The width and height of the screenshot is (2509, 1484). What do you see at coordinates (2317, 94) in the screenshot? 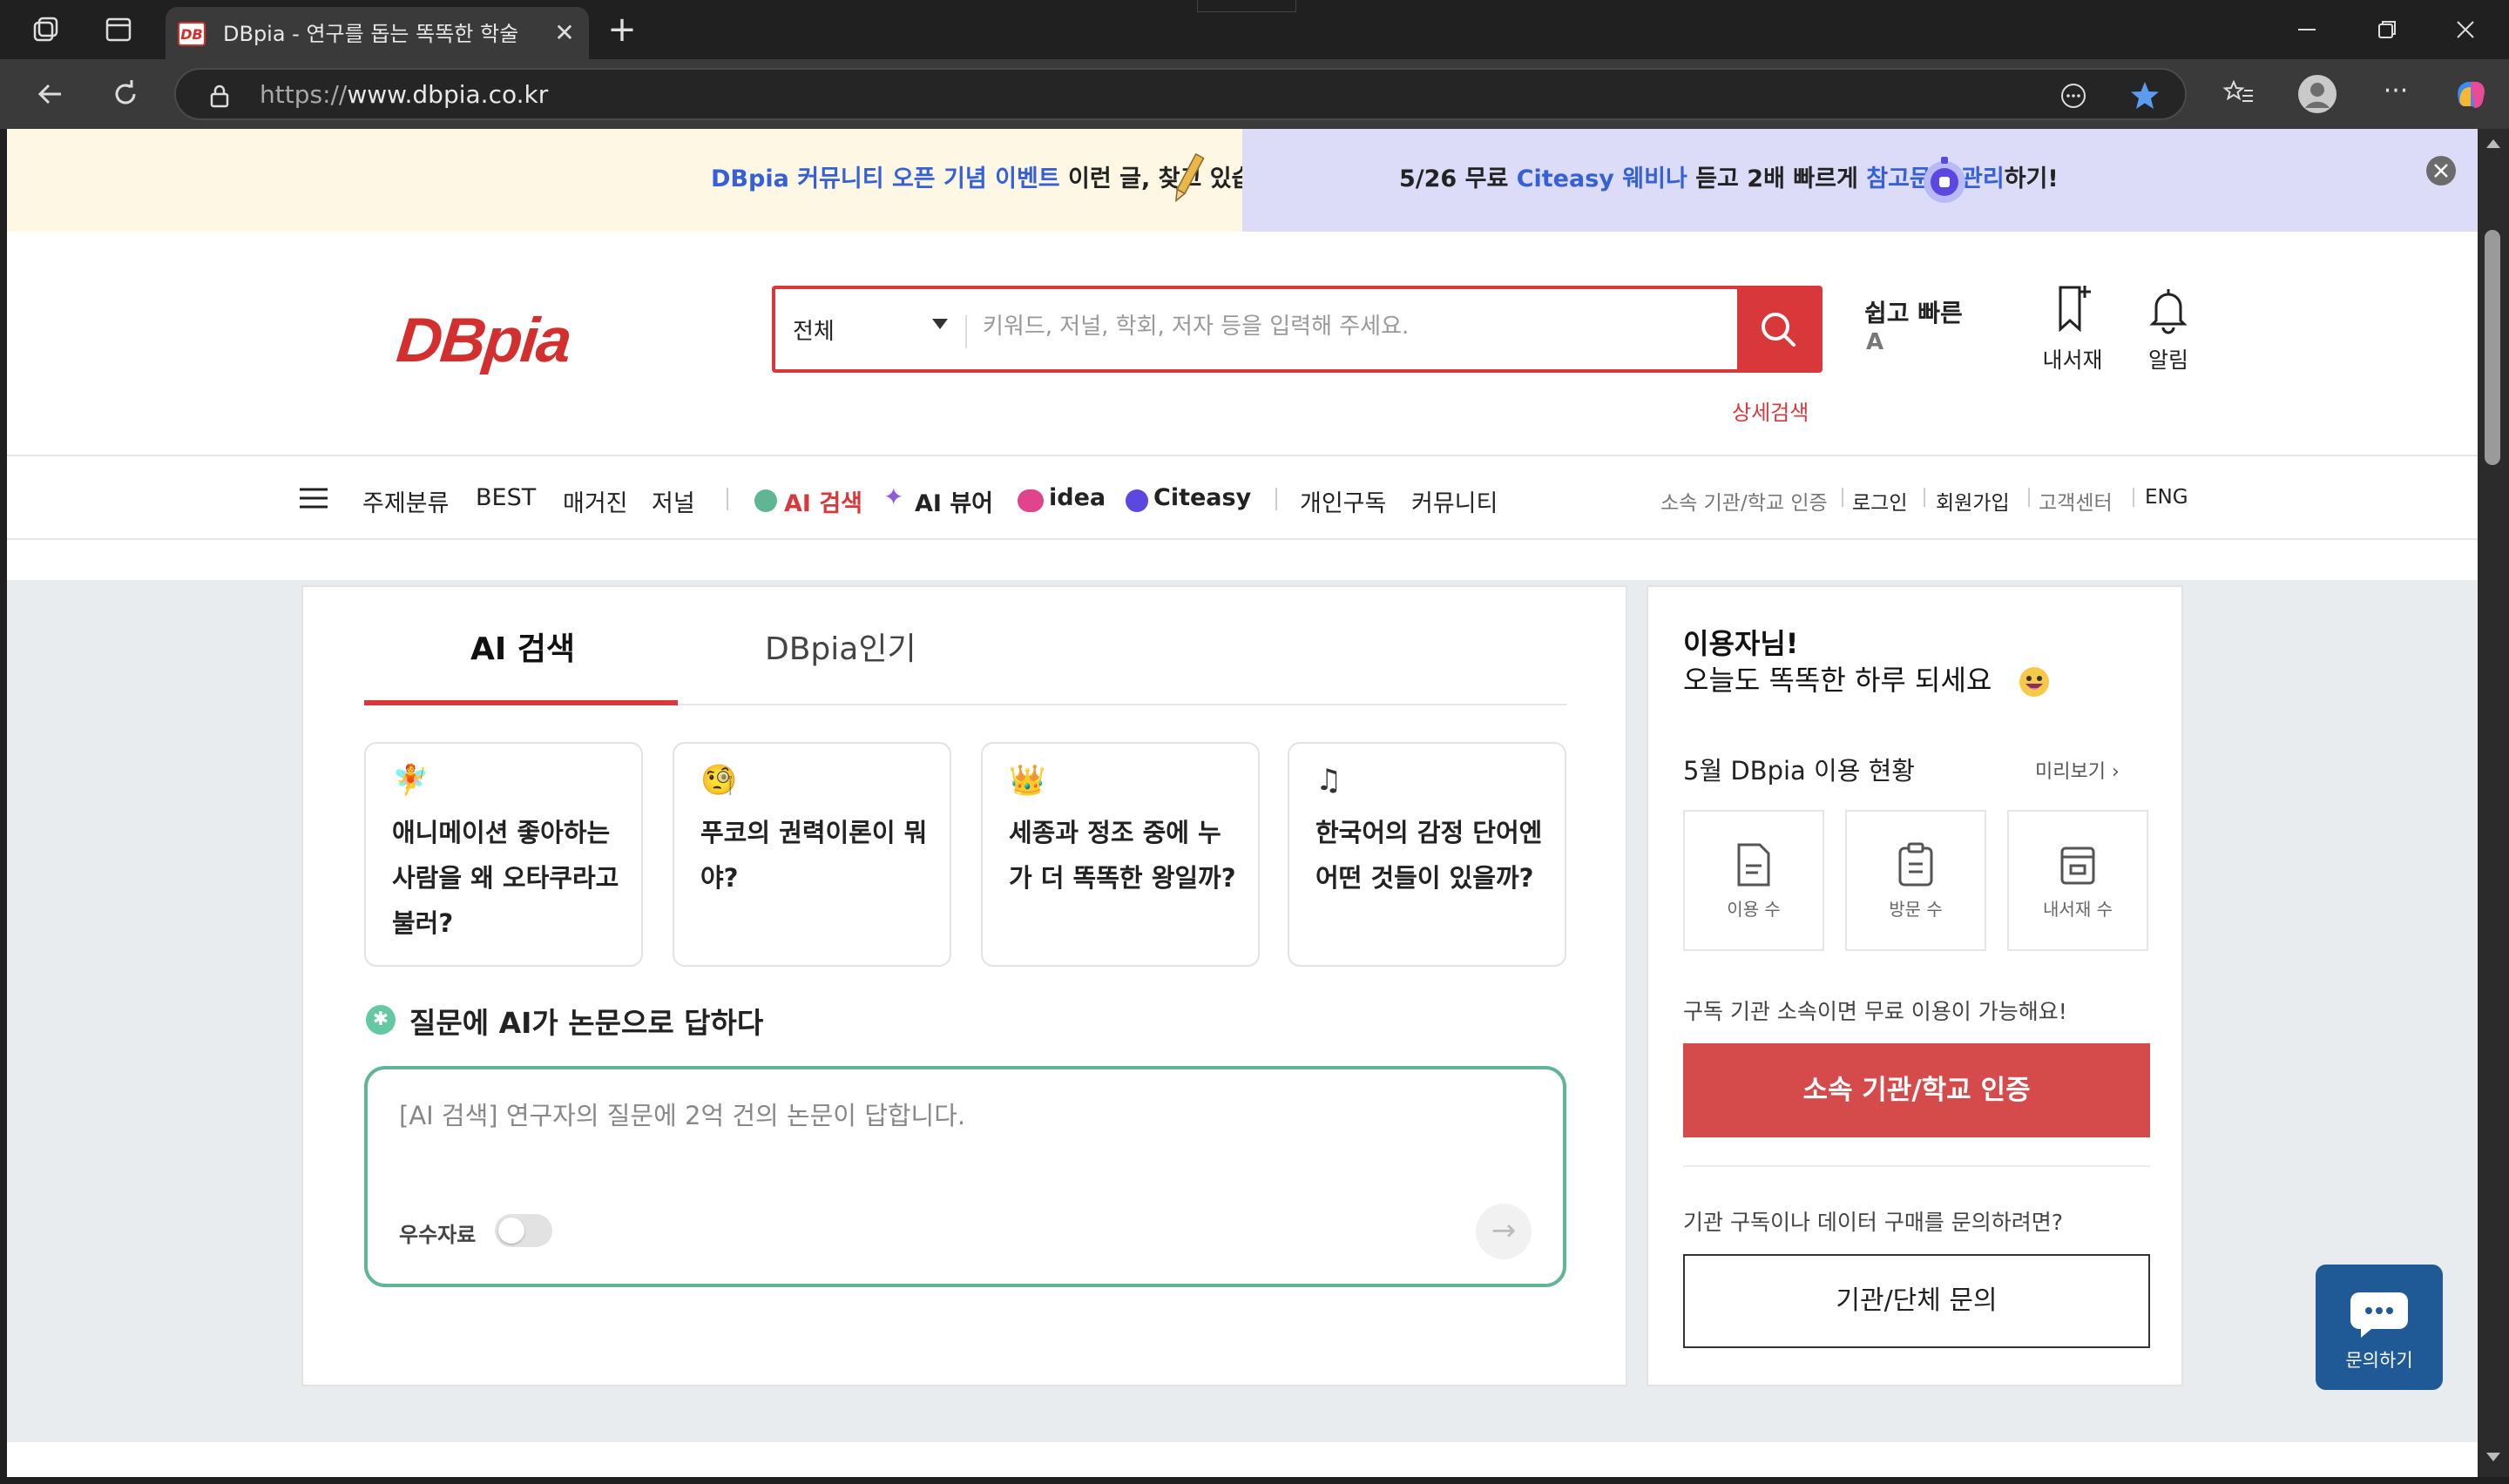
I see `profile-avatar-icon` at bounding box center [2317, 94].